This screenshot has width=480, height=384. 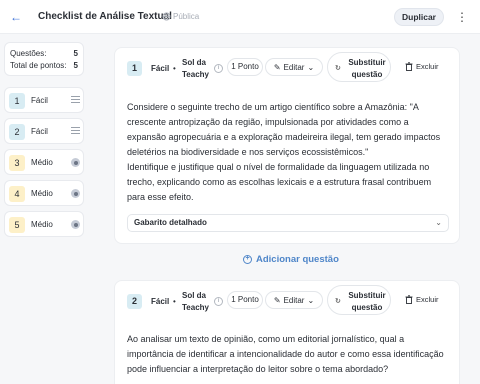 What do you see at coordinates (38, 65) in the screenshot?
I see `total-points-label: Total de pontos:` at bounding box center [38, 65].